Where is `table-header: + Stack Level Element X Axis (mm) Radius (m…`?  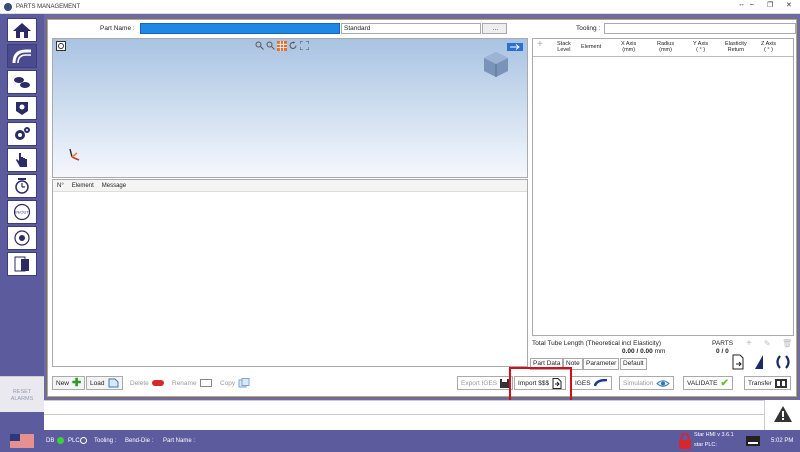
table-header: + Stack Level Element X Axis (mm) Radius (m… is located at coordinates (663, 48).